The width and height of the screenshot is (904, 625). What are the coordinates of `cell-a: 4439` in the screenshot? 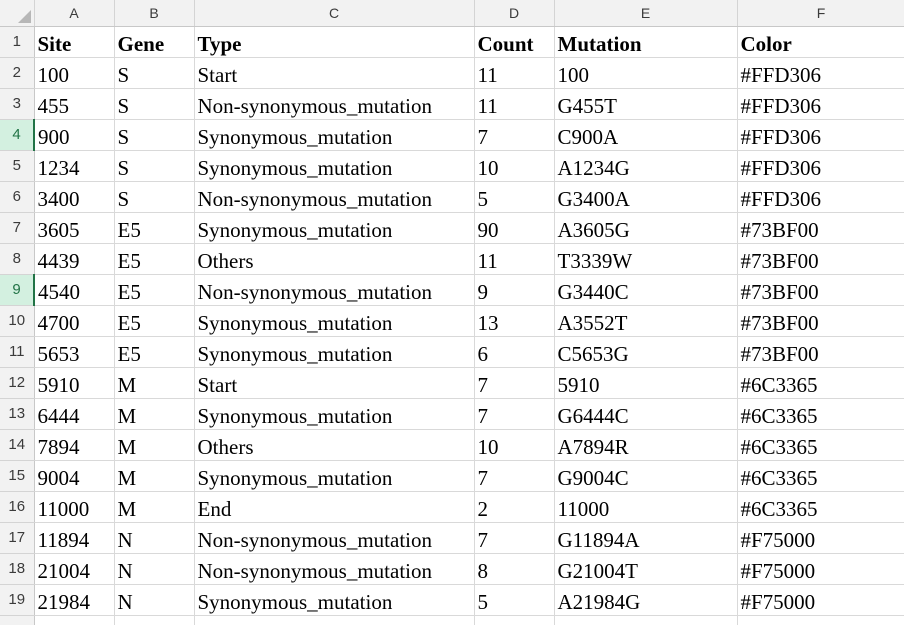 It's located at (74, 259).